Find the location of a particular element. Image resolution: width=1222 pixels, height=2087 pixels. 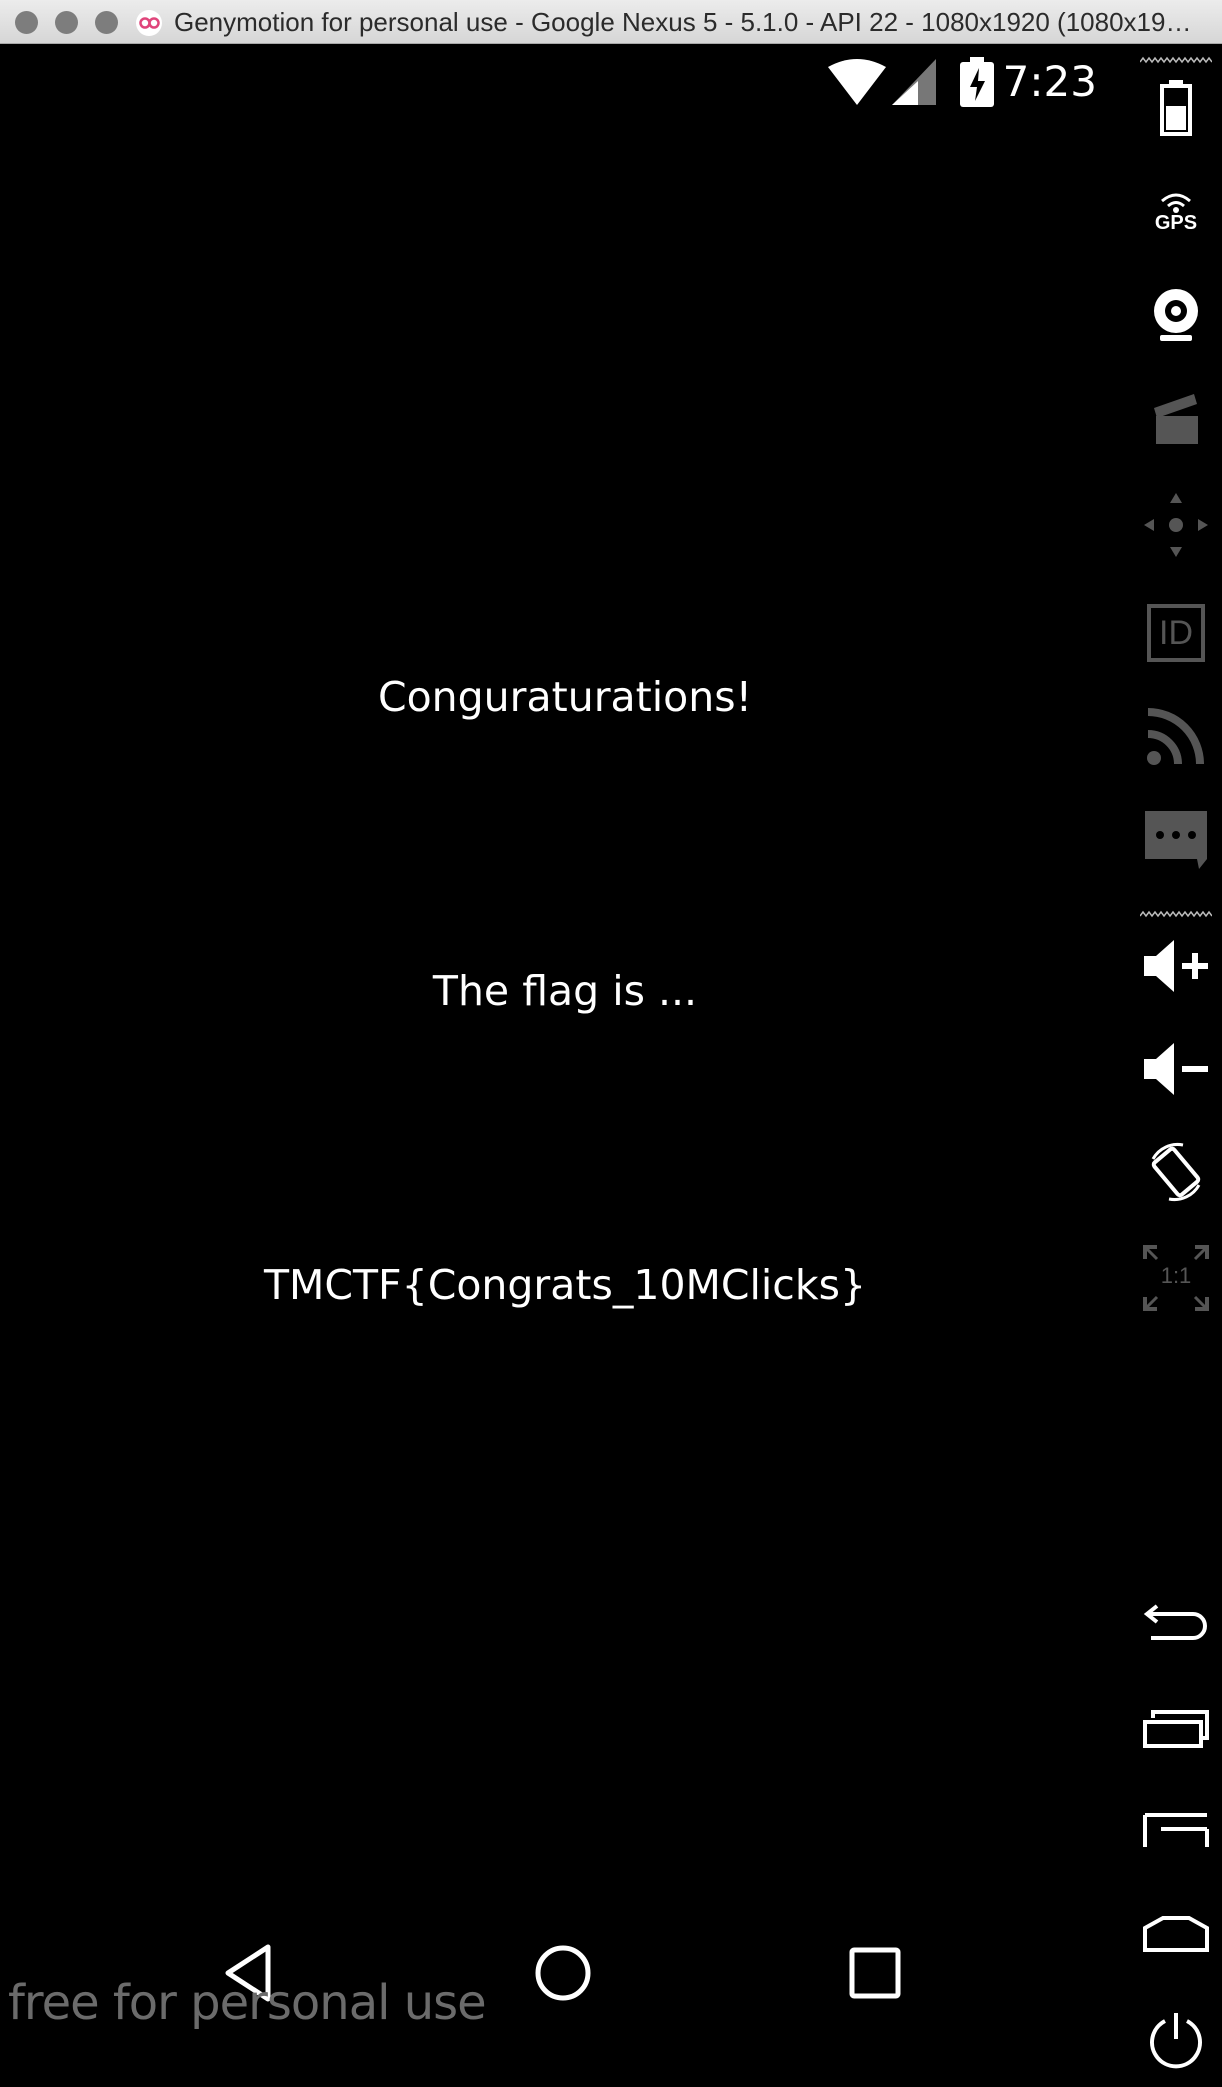

nav-home-button is located at coordinates (563, 1975).